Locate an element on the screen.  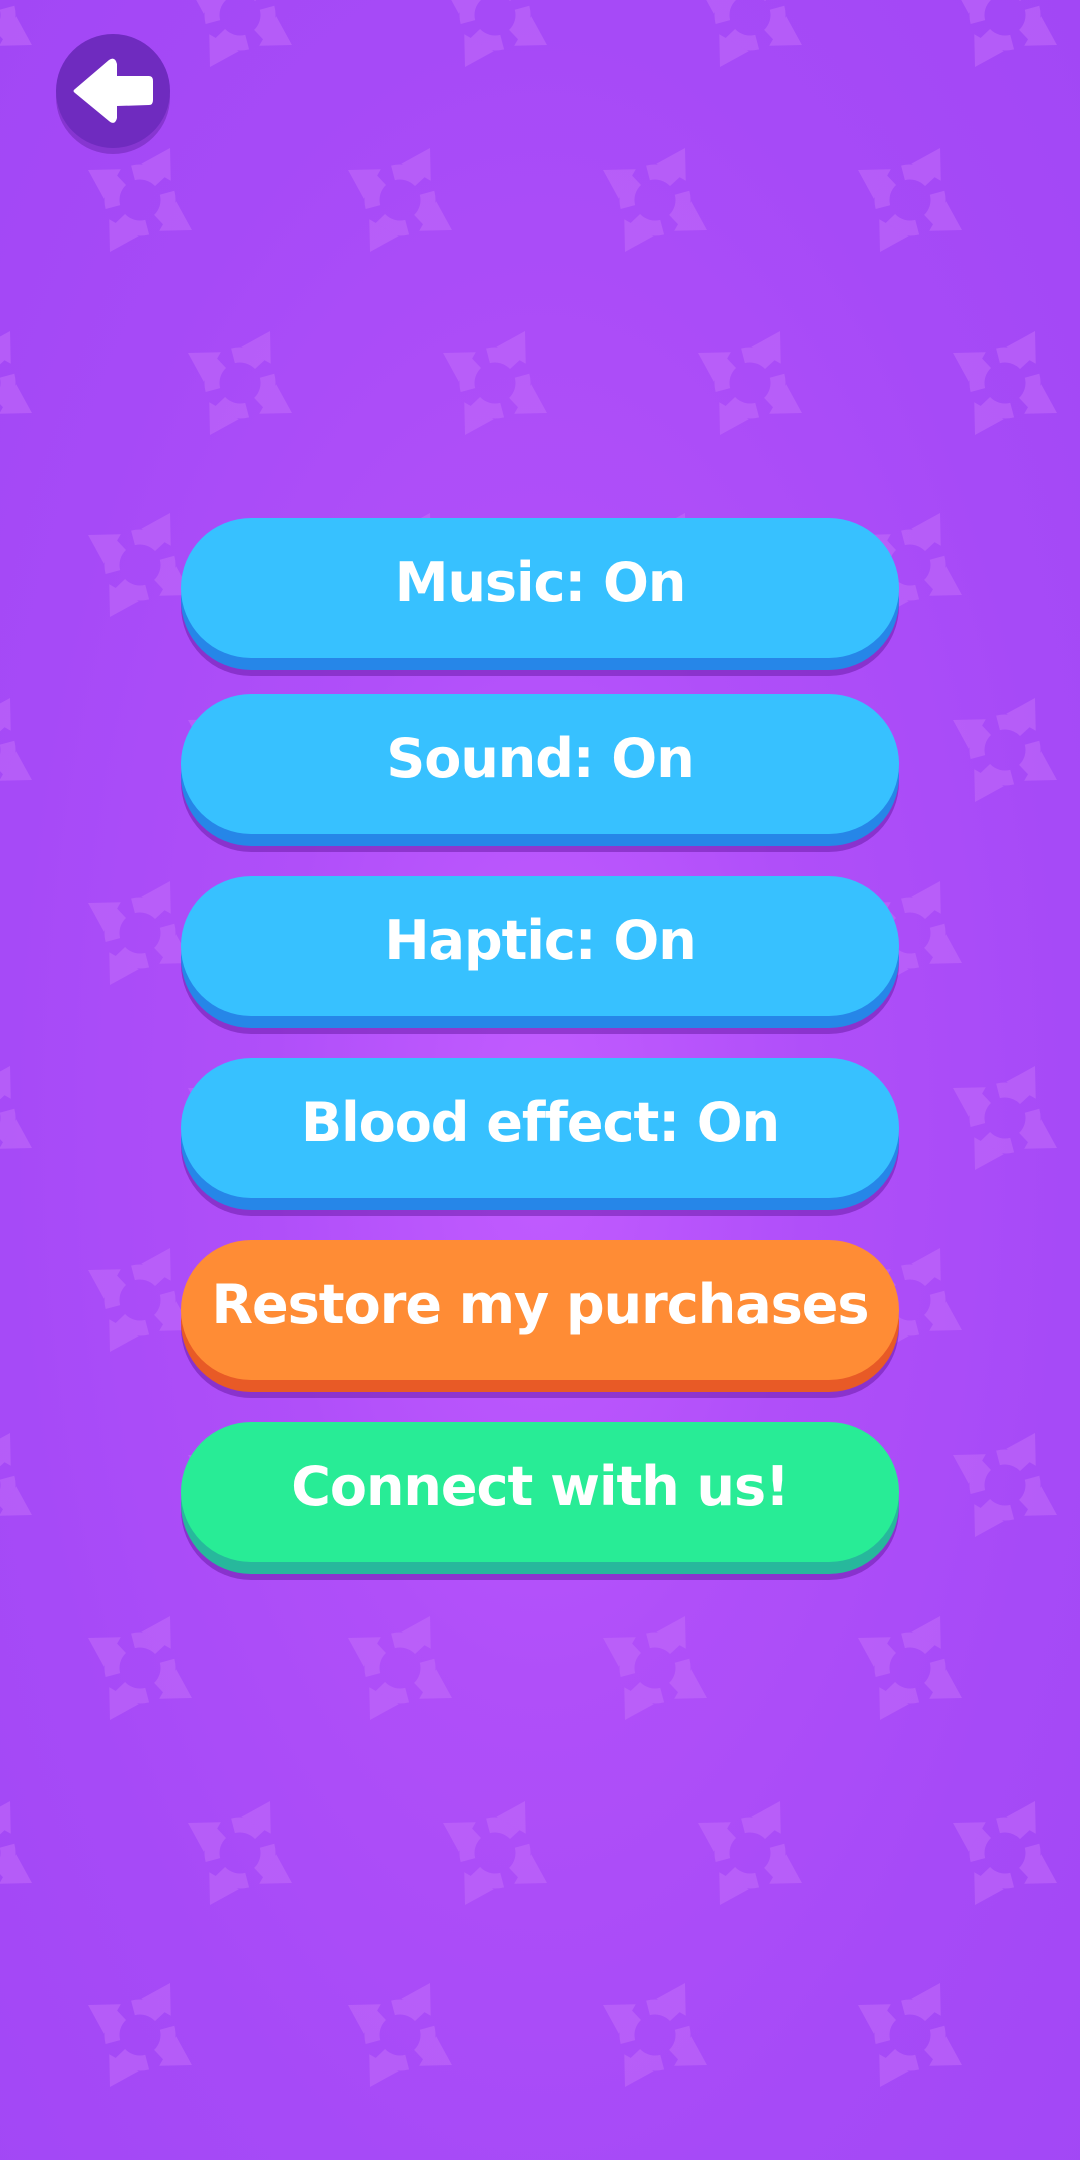
connect-with-us-label: Connect with us! is located at coordinates (540, 1486).